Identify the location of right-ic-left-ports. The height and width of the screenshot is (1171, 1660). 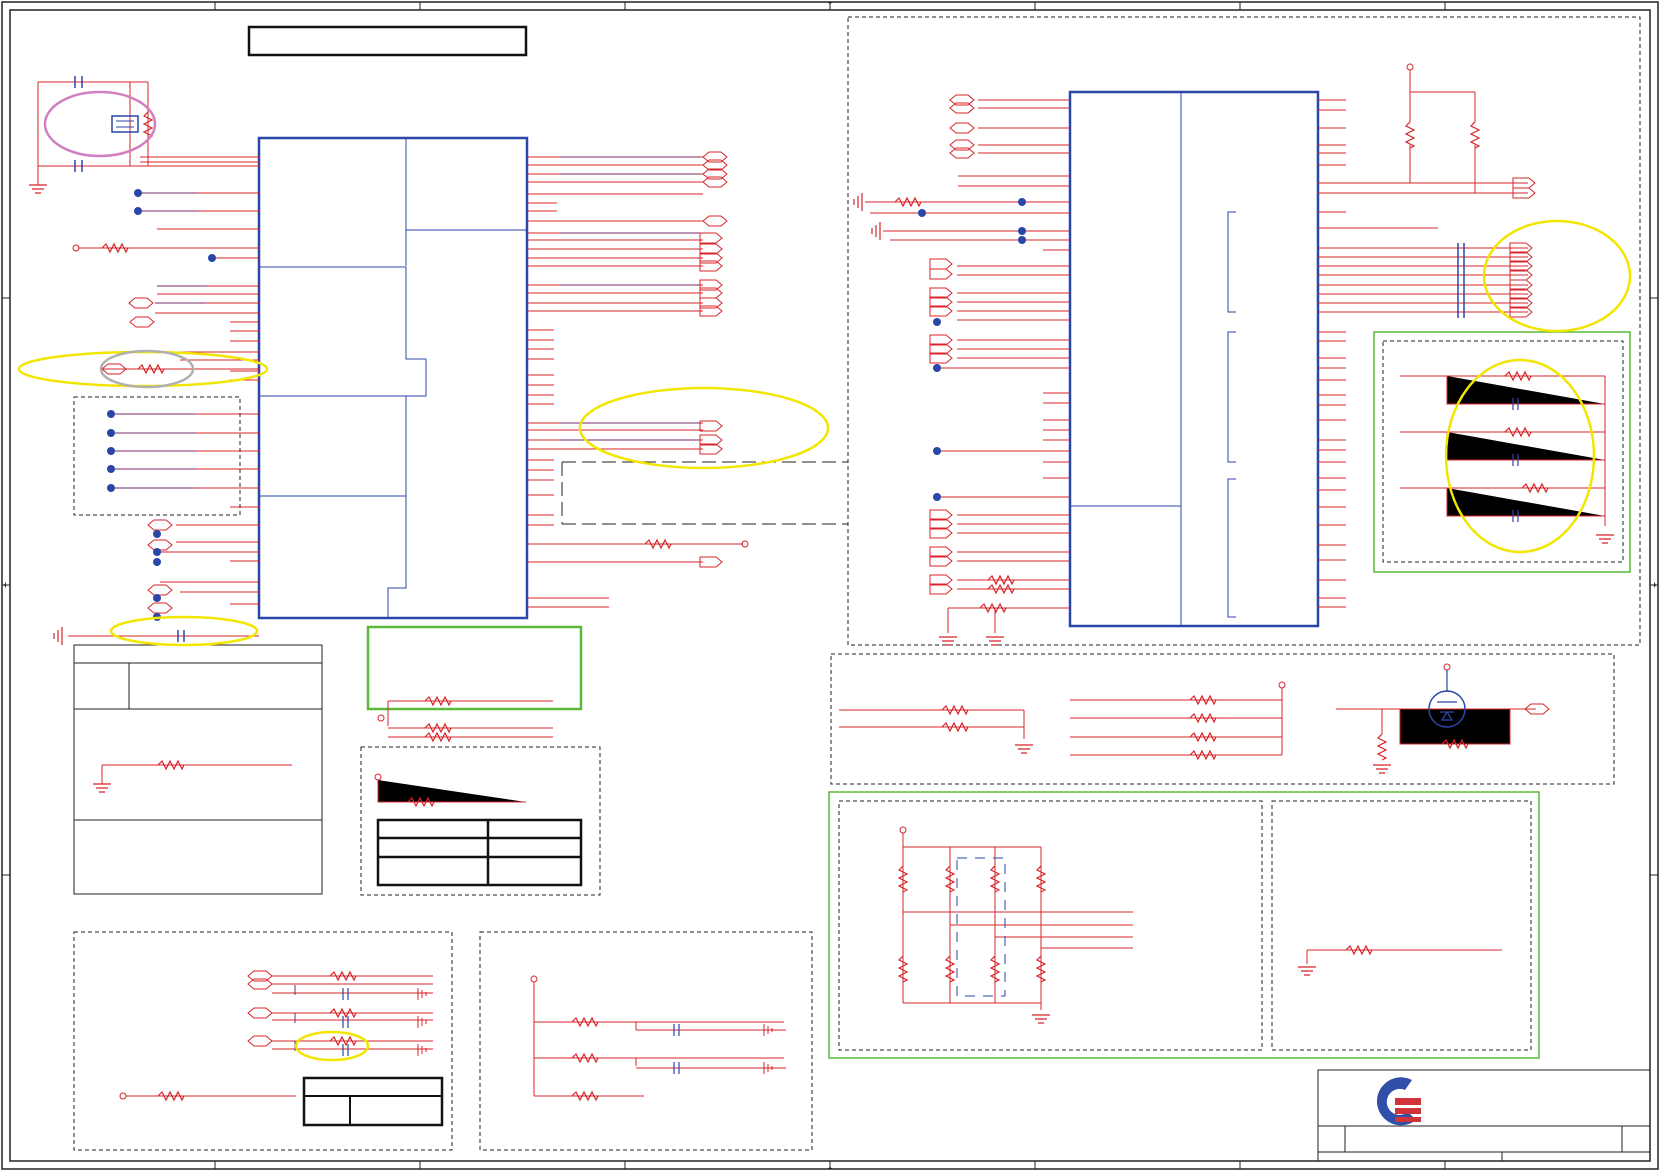
(952, 344).